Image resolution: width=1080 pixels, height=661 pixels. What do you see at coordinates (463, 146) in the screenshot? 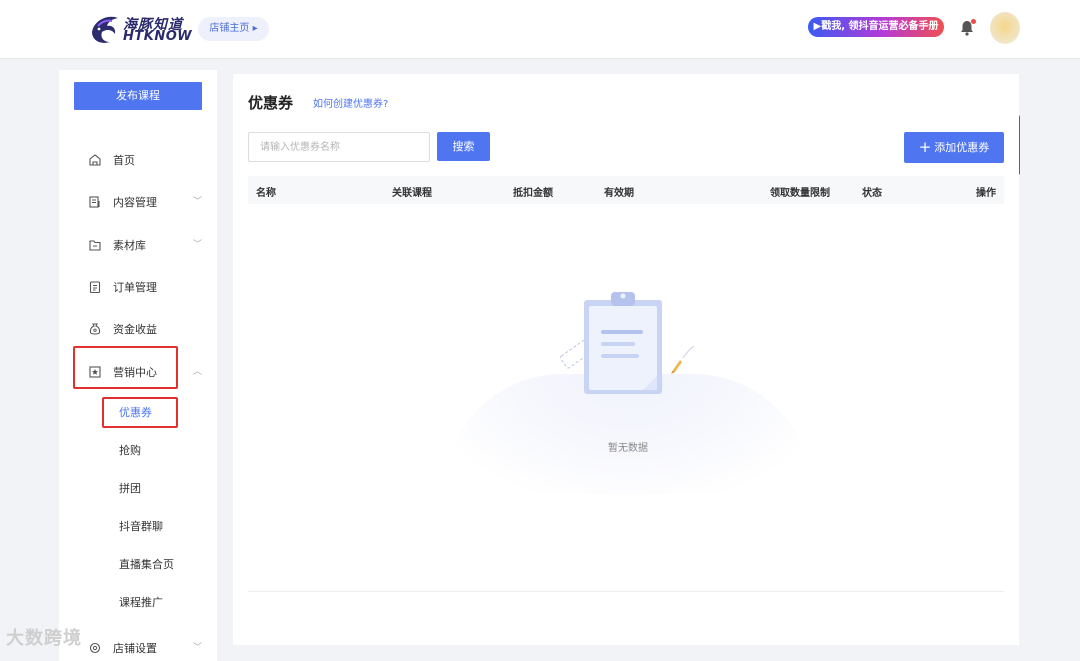
I see `search-button: 搜索` at bounding box center [463, 146].